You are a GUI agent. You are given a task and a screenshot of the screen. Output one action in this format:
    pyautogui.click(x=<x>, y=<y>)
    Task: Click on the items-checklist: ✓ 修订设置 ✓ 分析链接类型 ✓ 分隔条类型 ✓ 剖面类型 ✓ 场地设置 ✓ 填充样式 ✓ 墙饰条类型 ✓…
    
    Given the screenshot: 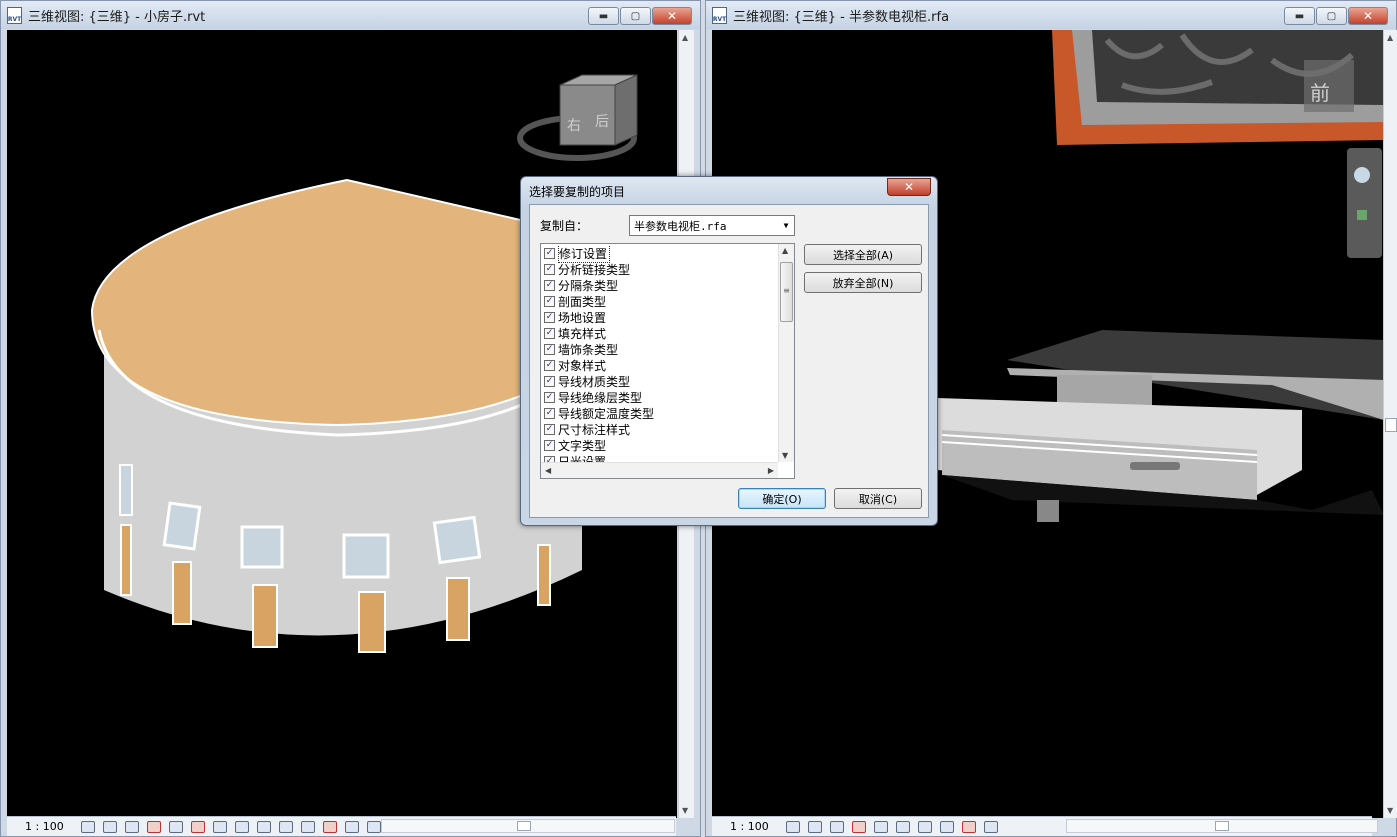 What is the action you would take?
    pyautogui.click(x=667, y=361)
    